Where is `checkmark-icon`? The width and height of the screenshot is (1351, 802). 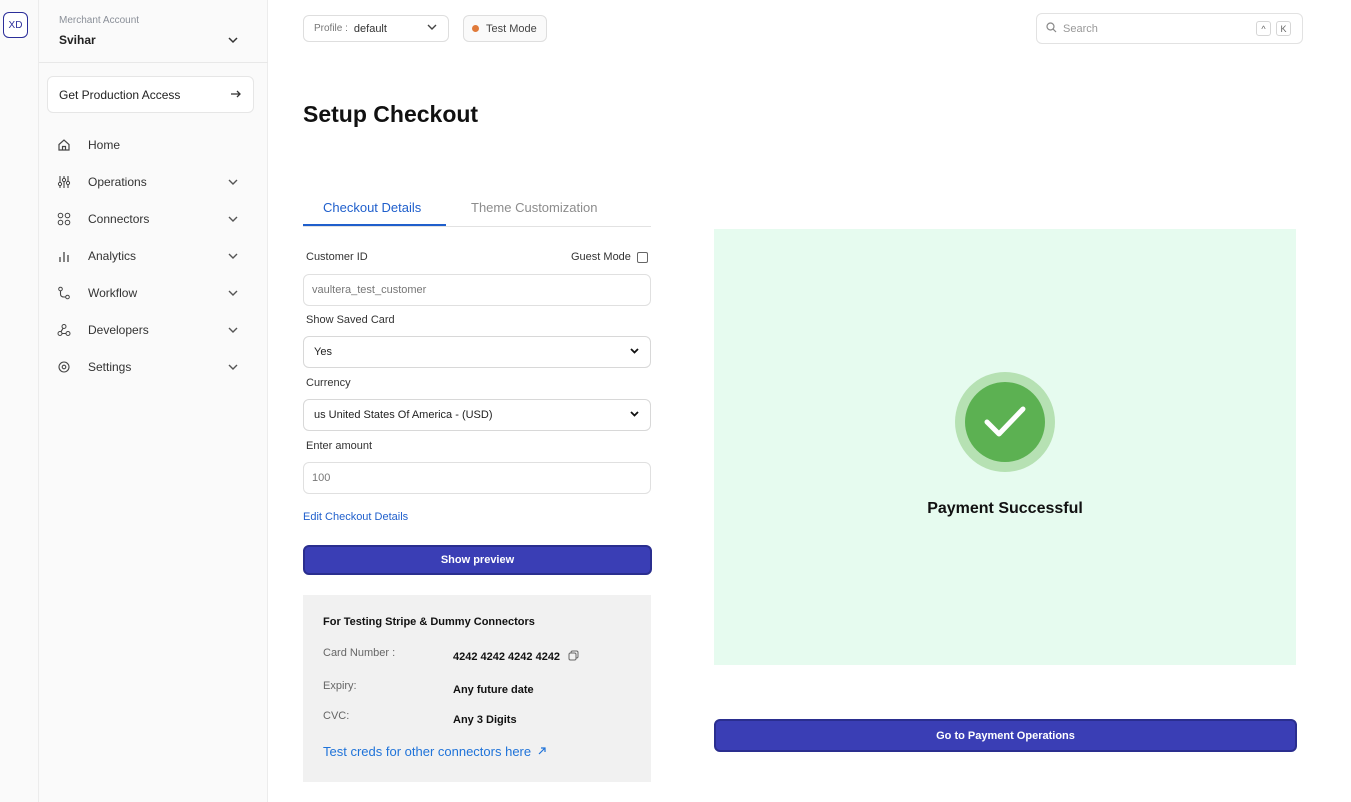 checkmark-icon is located at coordinates (1005, 422).